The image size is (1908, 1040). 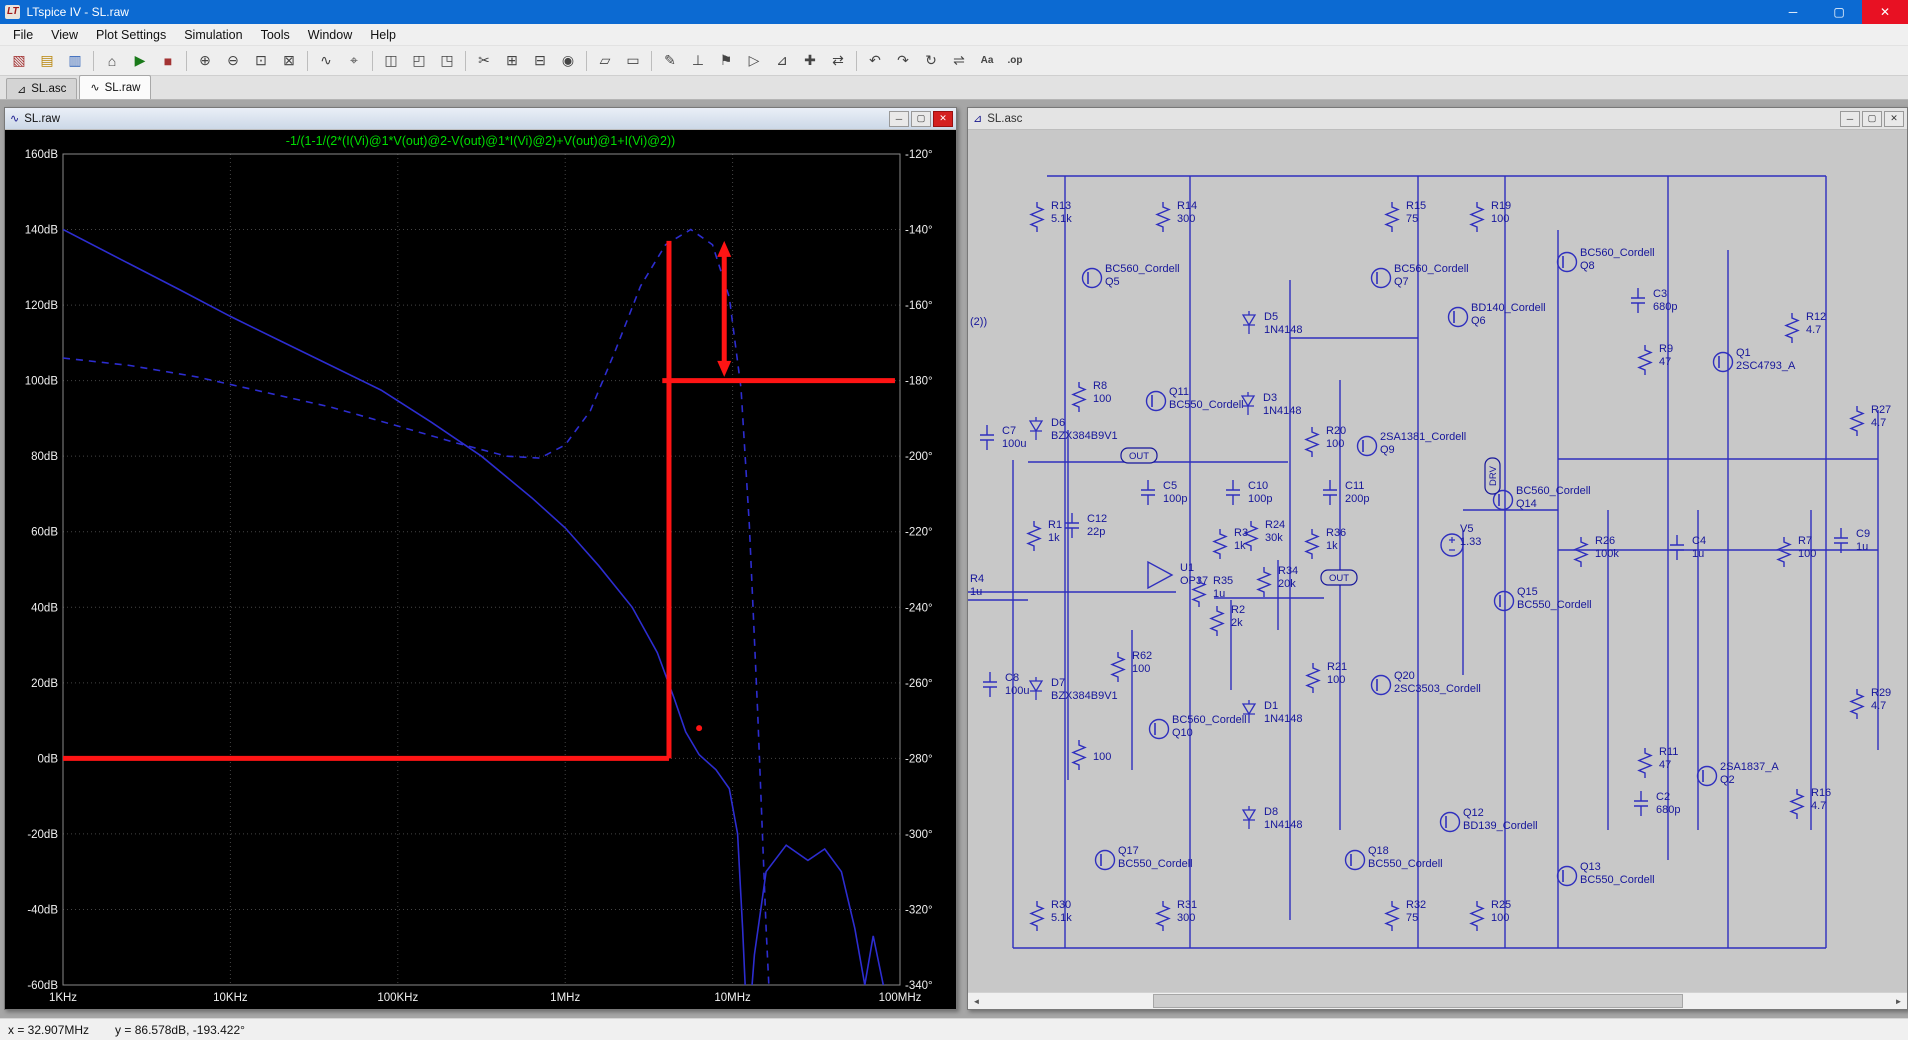 What do you see at coordinates (1872, 118) in the screenshot?
I see `schematic-maximize-button: ▢` at bounding box center [1872, 118].